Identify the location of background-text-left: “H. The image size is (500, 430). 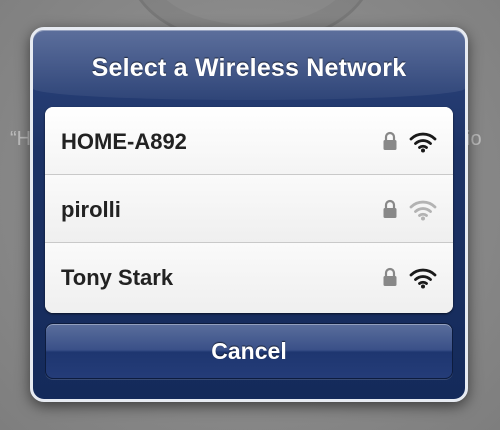
(21, 139).